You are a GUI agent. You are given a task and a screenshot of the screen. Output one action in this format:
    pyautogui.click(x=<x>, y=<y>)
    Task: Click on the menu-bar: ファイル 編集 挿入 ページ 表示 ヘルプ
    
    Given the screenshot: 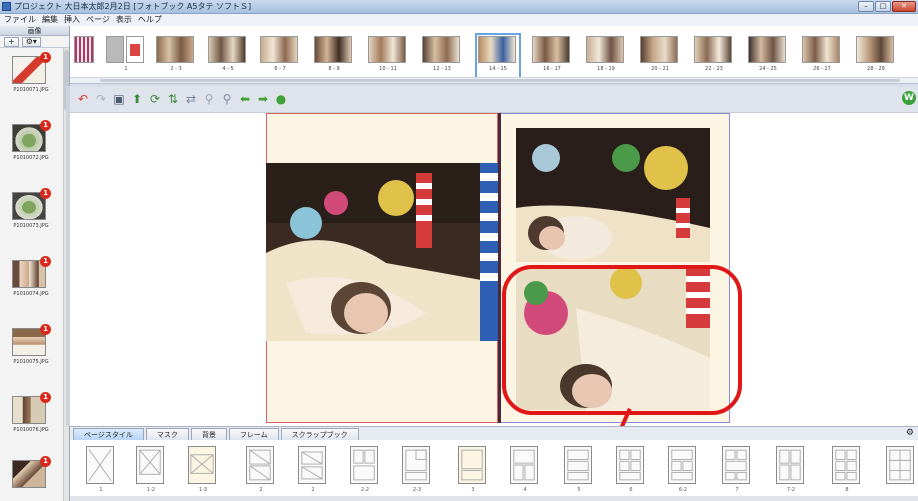 What is the action you would take?
    pyautogui.click(x=459, y=20)
    